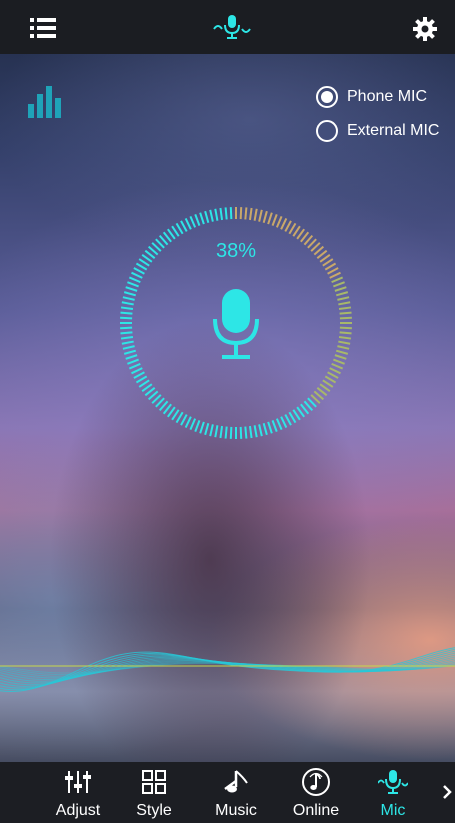  Describe the element at coordinates (43, 28) in the screenshot. I see `list-menu-icon` at that location.